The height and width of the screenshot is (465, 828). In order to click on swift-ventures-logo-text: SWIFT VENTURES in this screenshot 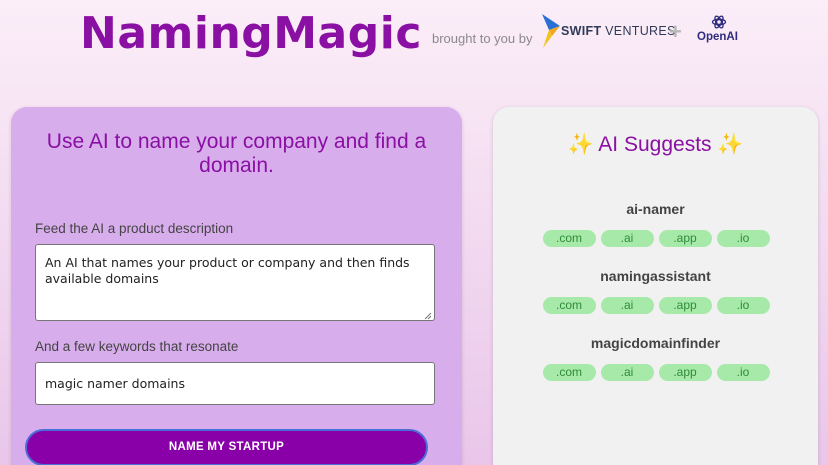, I will do `click(618, 31)`.